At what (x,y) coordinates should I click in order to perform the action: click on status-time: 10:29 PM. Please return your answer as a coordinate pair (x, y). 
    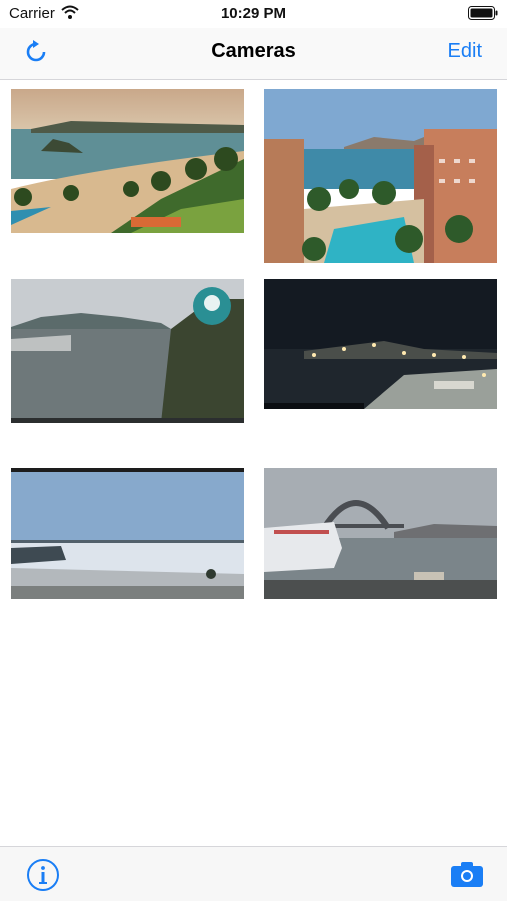
    Looking at the image, I should click on (253, 13).